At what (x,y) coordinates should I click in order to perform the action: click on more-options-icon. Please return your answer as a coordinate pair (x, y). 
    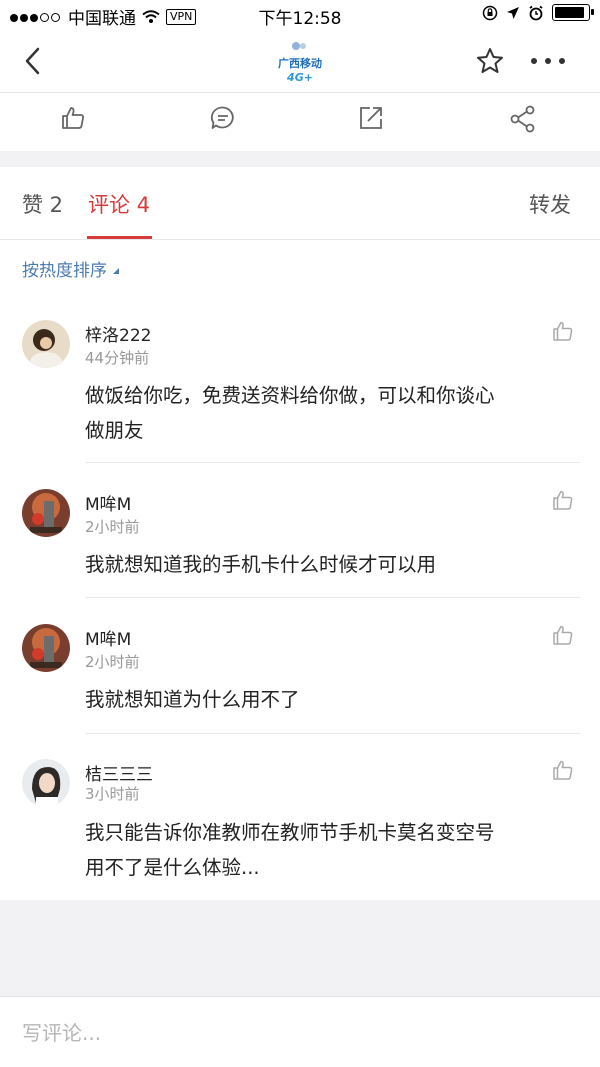
    Looking at the image, I should click on (548, 61).